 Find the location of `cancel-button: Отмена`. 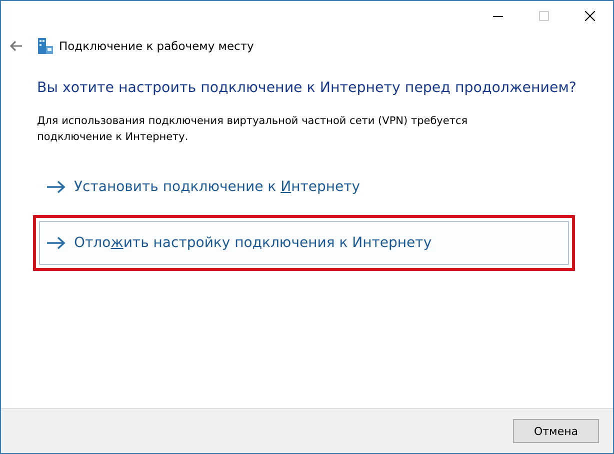

cancel-button: Отмена is located at coordinates (556, 431).